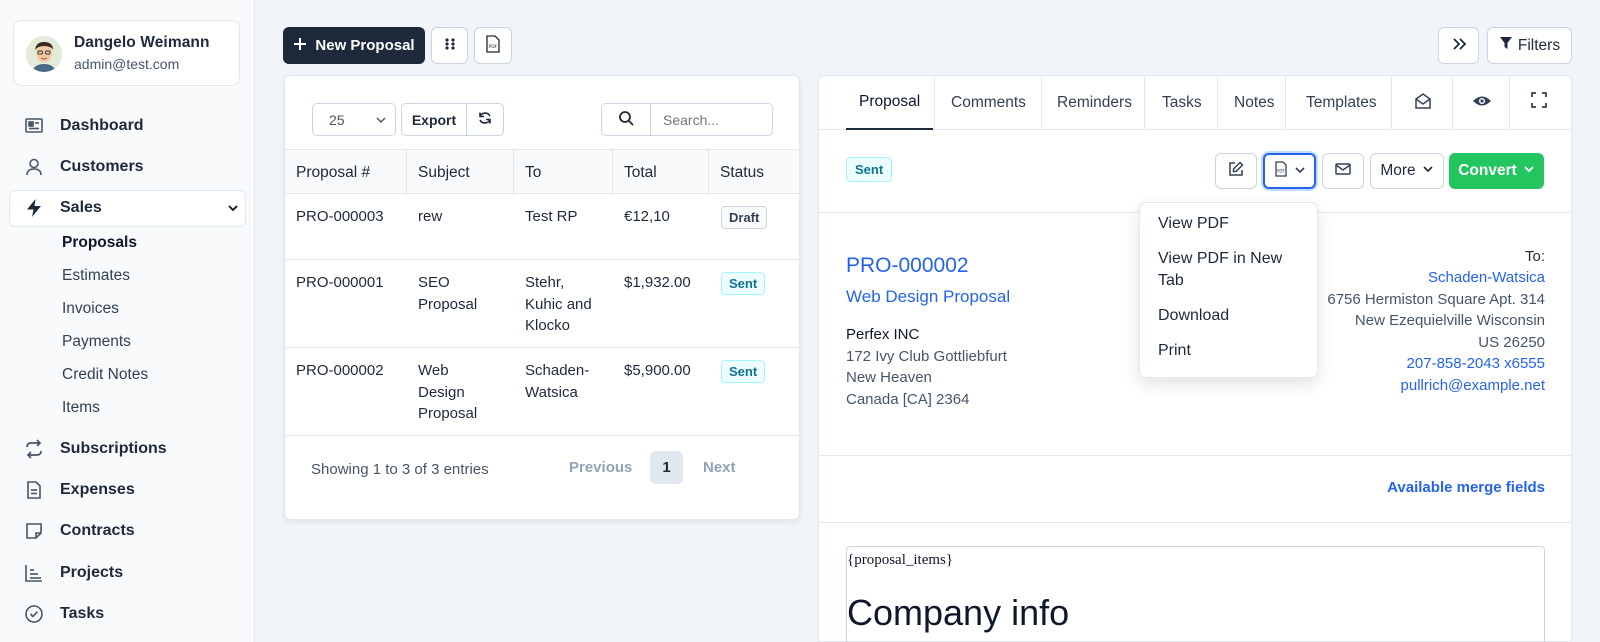 This screenshot has width=1600, height=642. What do you see at coordinates (493, 45) in the screenshot?
I see `pdf-export-button: PDF` at bounding box center [493, 45].